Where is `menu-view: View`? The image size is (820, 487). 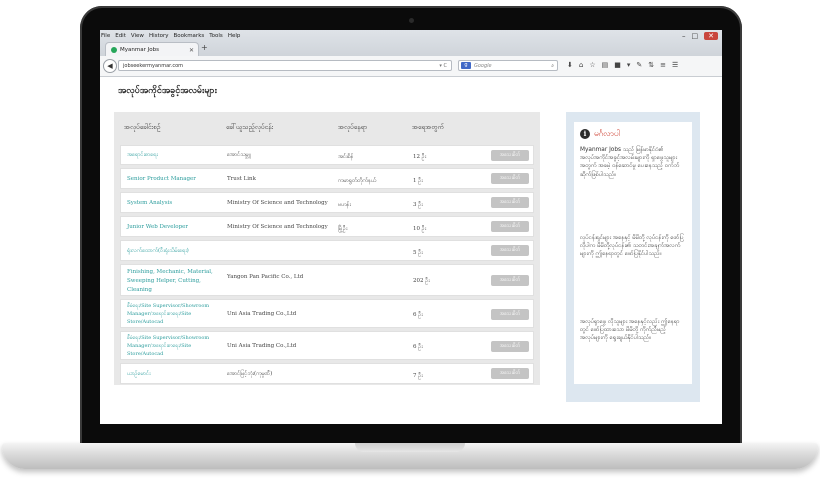
menu-view: View is located at coordinates (137, 36).